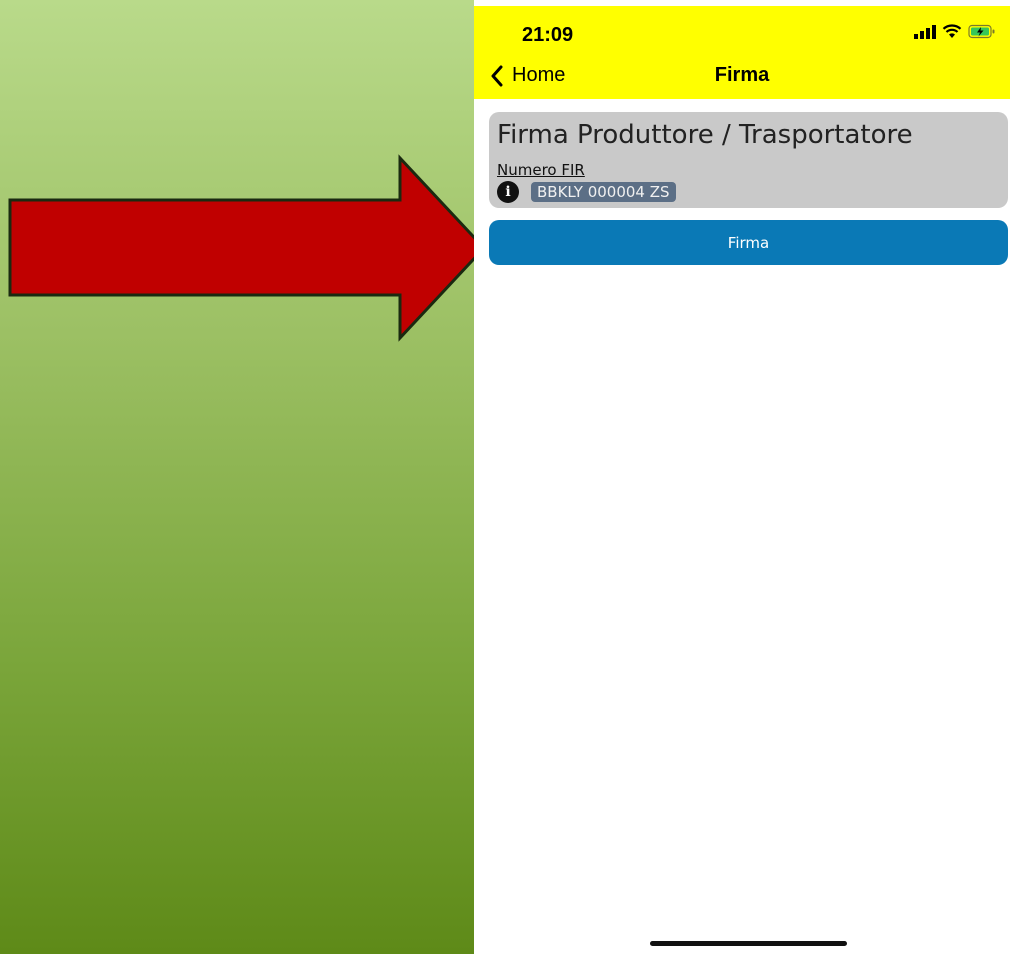  I want to click on status-icons, so click(955, 31).